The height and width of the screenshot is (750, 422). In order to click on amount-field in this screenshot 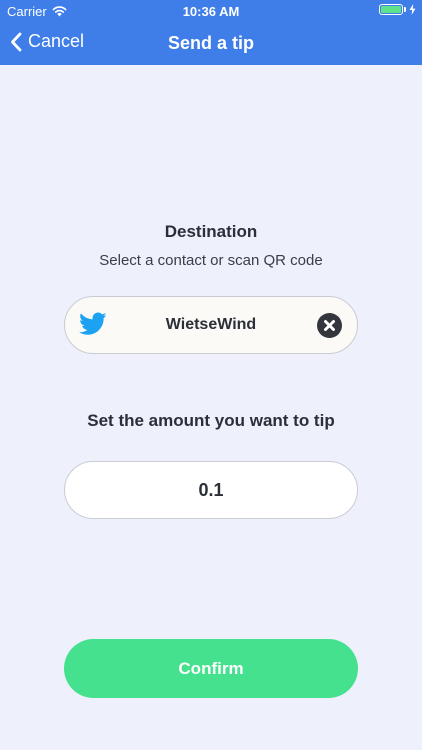, I will do `click(211, 490)`.